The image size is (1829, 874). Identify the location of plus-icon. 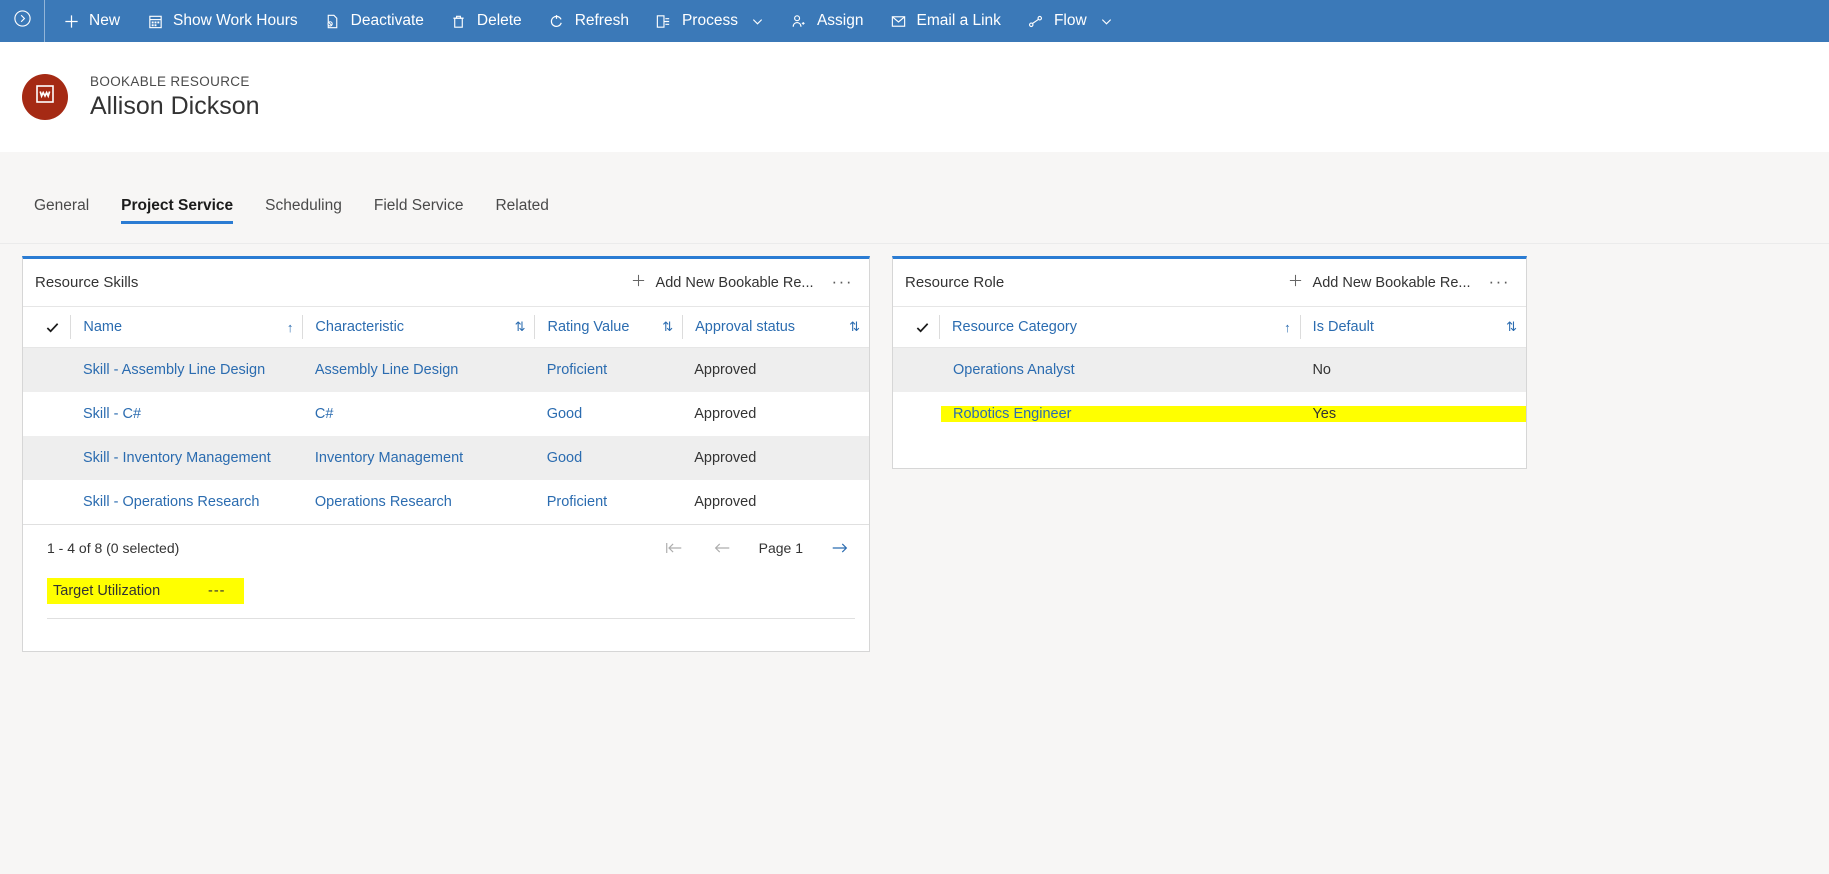
(71, 21).